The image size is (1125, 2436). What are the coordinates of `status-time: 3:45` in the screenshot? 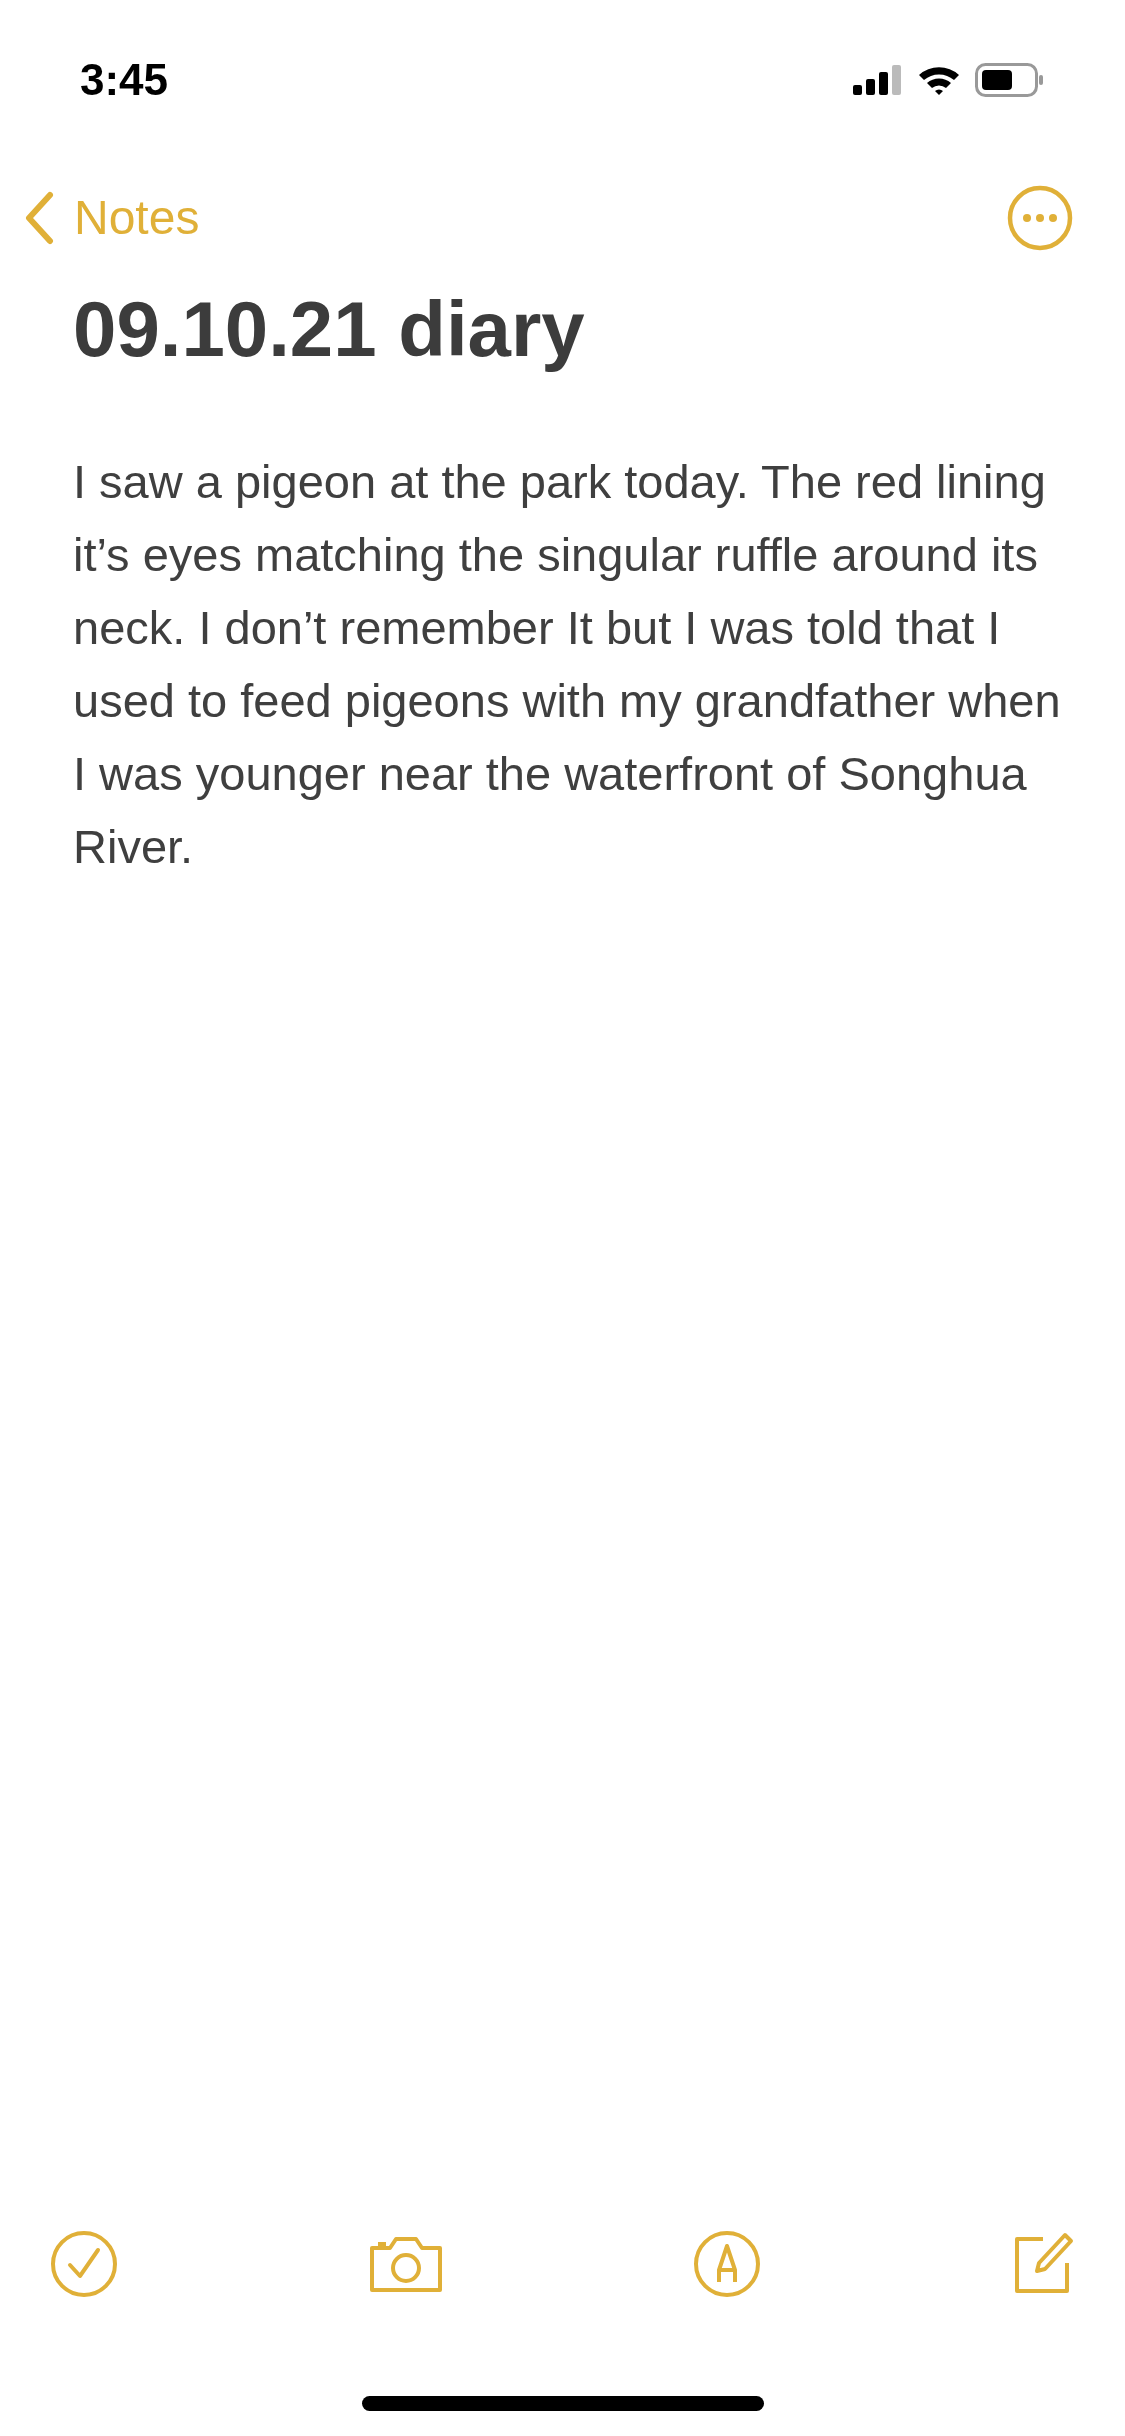 It's located at (124, 80).